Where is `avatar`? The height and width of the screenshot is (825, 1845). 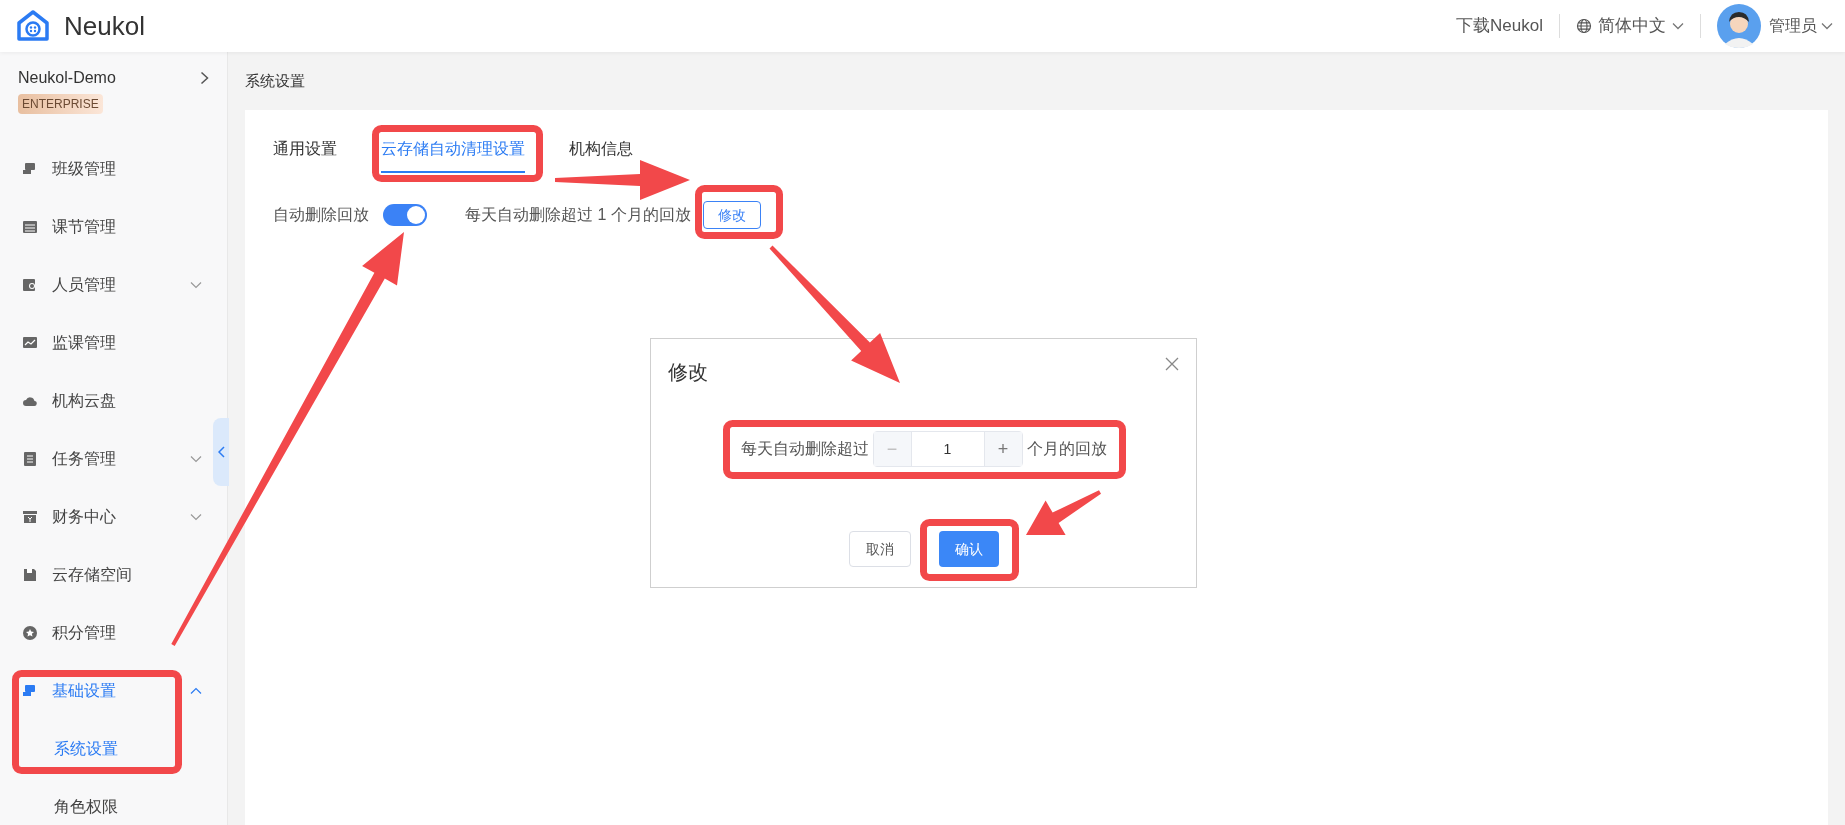
avatar is located at coordinates (1739, 26).